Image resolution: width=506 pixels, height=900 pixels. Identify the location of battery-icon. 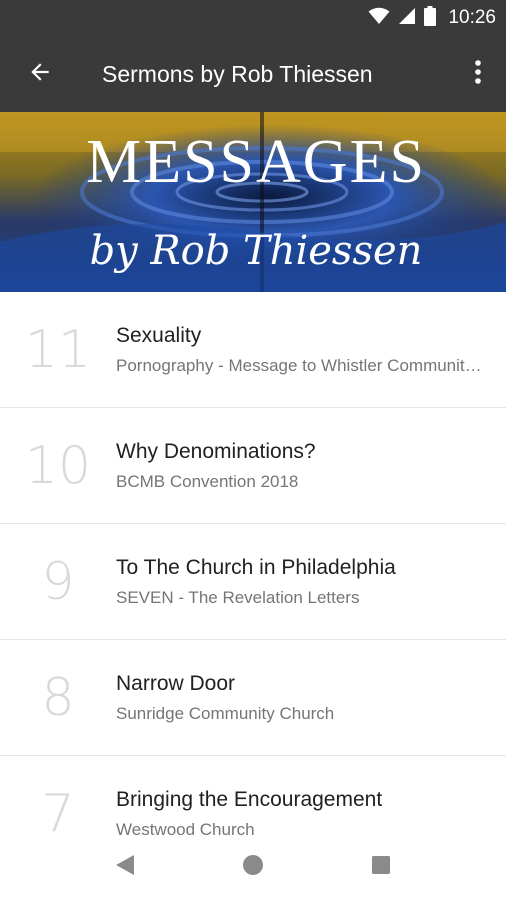
(430, 18).